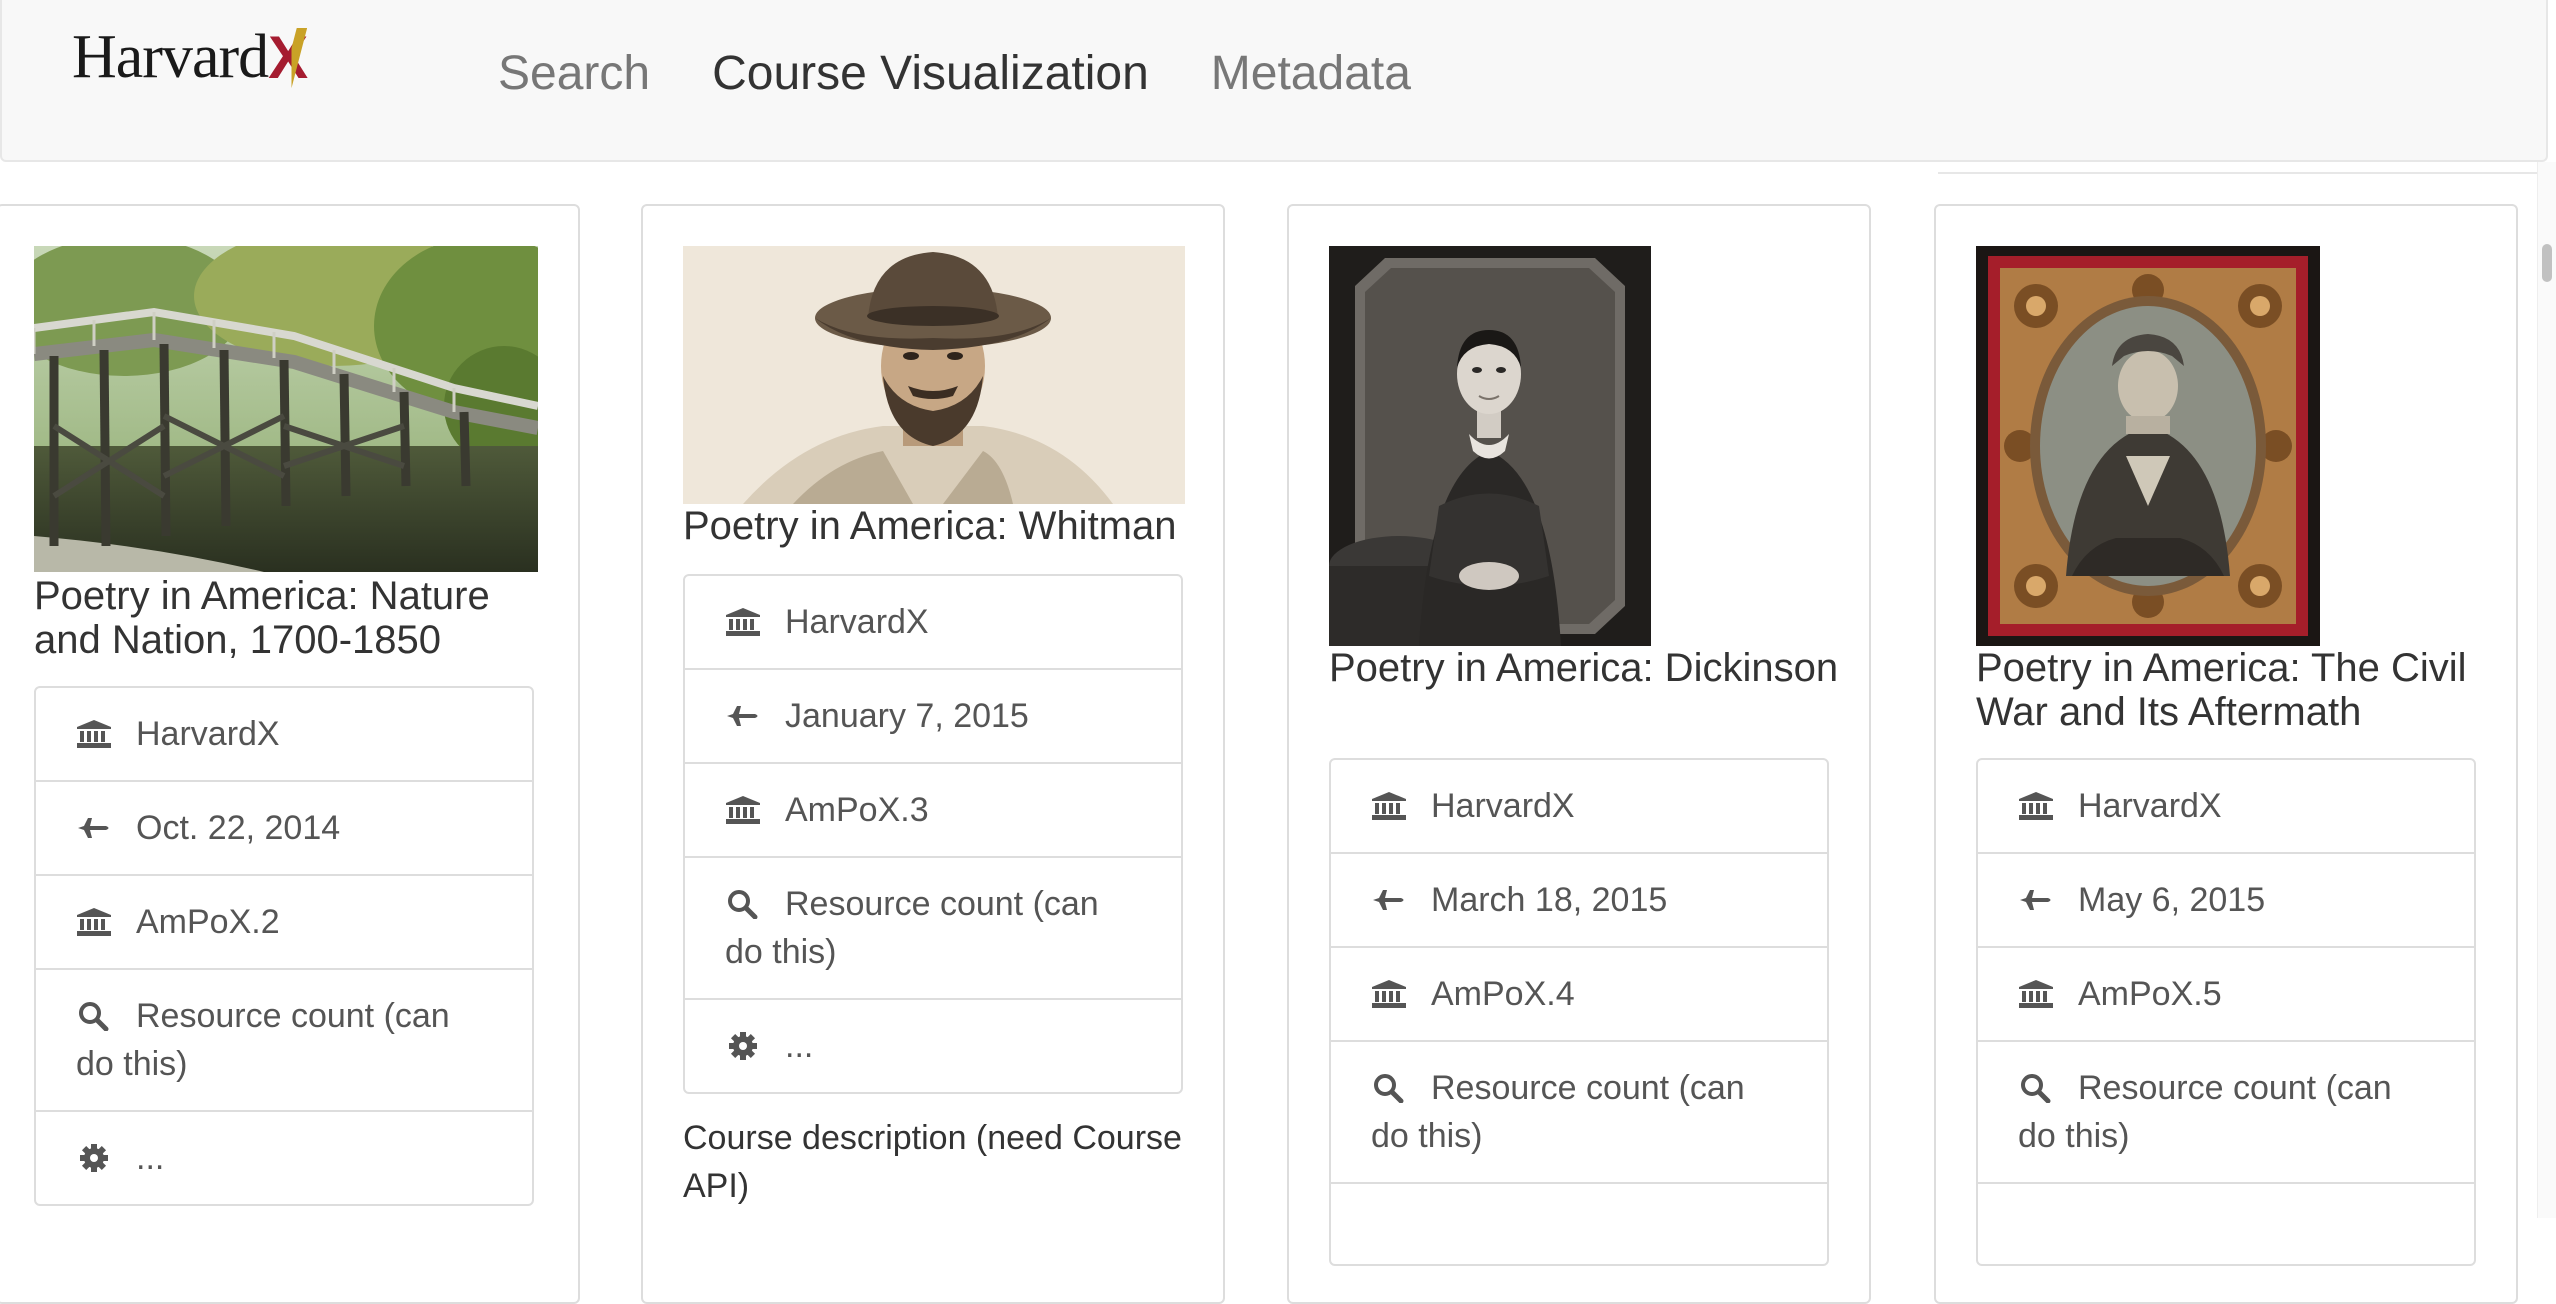  What do you see at coordinates (2238, 175) in the screenshot?
I see `divider` at bounding box center [2238, 175].